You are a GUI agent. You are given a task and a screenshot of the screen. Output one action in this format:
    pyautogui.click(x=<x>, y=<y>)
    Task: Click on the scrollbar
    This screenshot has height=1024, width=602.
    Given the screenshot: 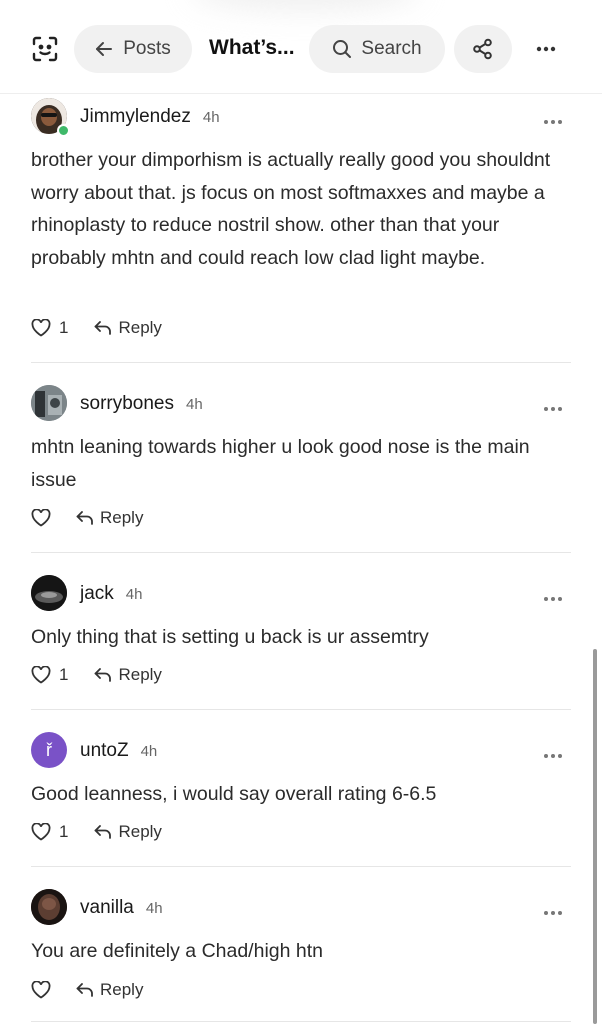 What is the action you would take?
    pyautogui.click(x=595, y=836)
    